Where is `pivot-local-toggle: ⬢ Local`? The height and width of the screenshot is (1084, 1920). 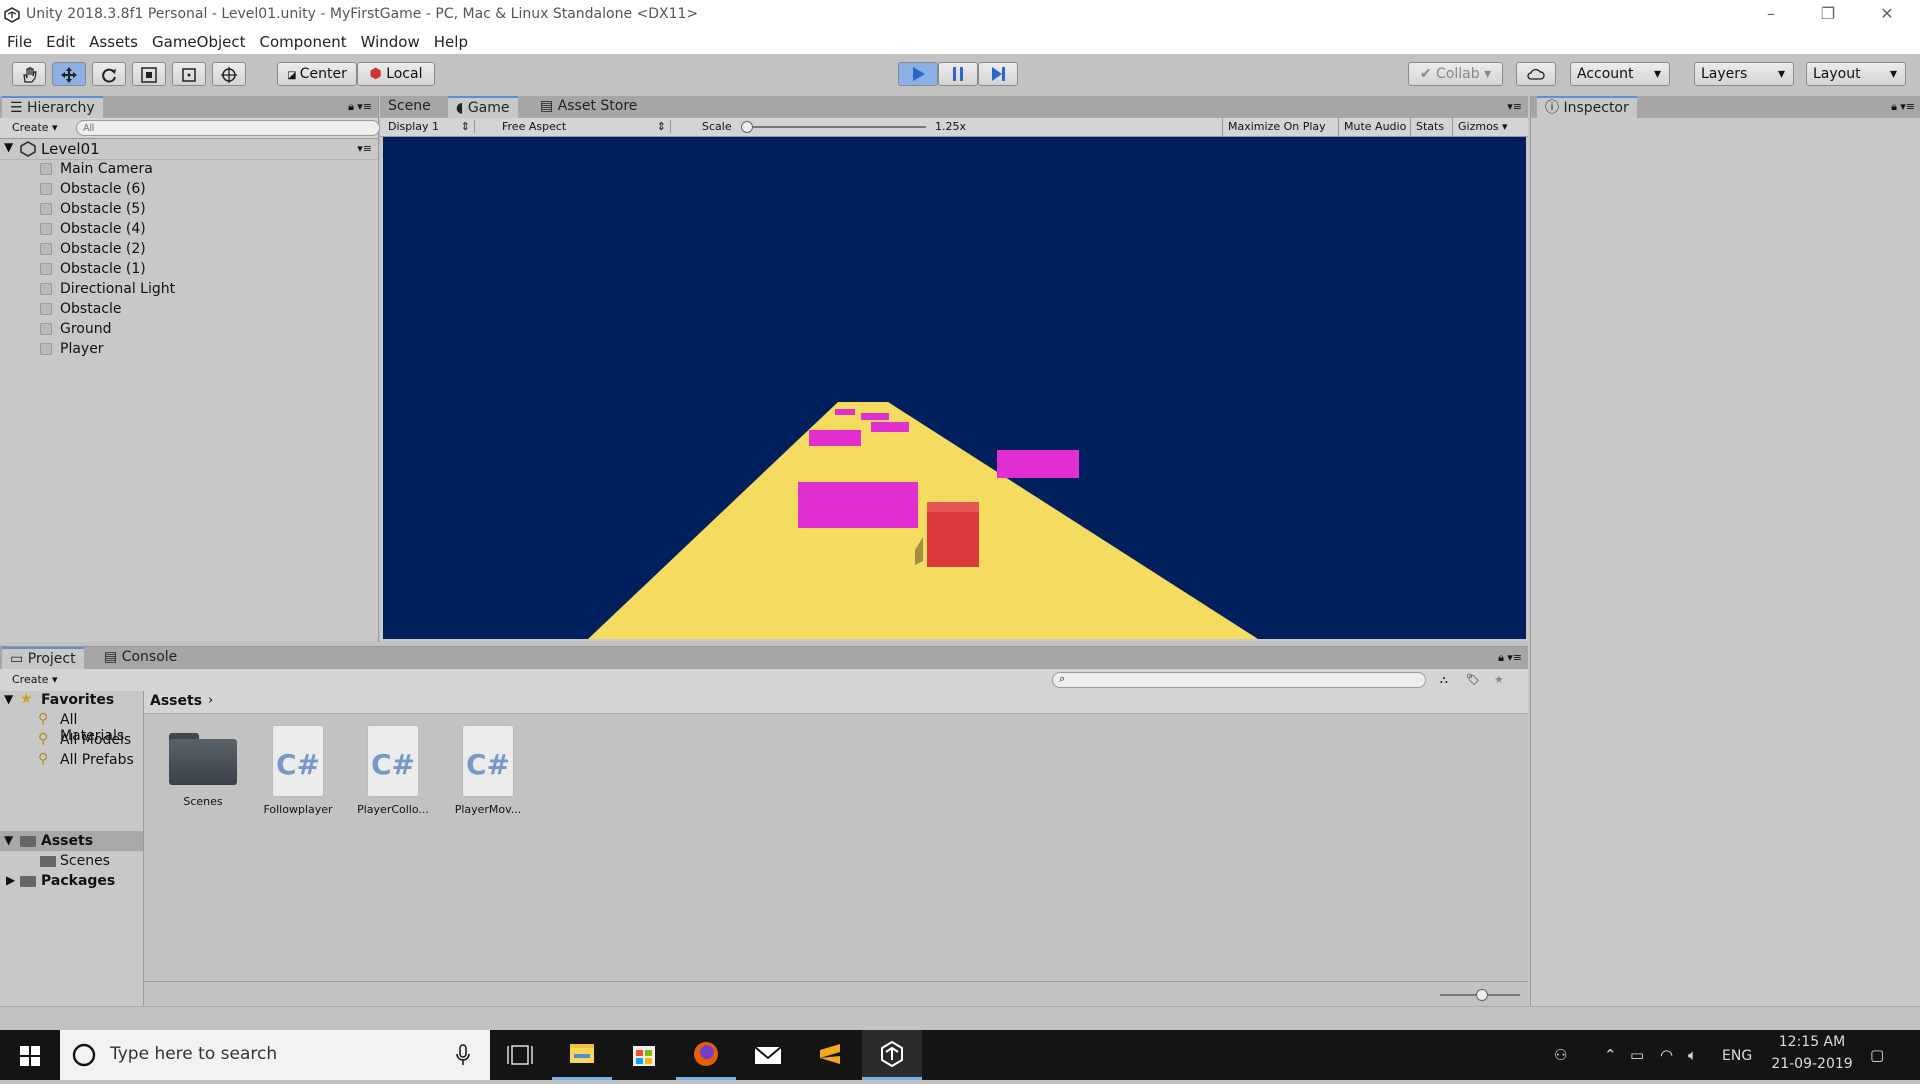
pivot-local-toggle: ⬢ Local is located at coordinates (396, 74).